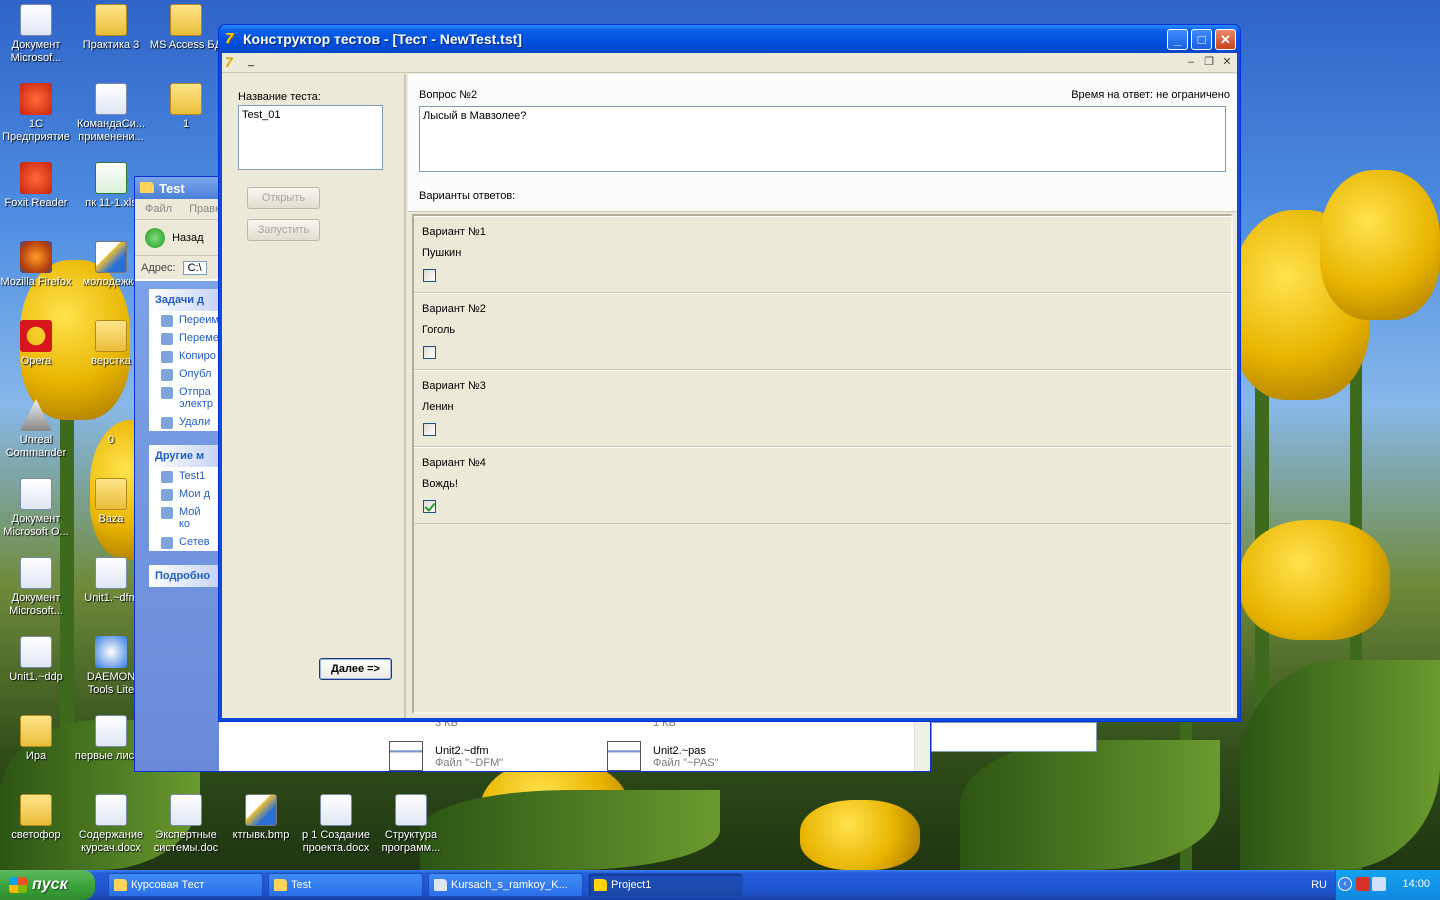 This screenshot has height=900, width=1440. Describe the element at coordinates (1201, 39) in the screenshot. I see `maximize-button: □` at that location.